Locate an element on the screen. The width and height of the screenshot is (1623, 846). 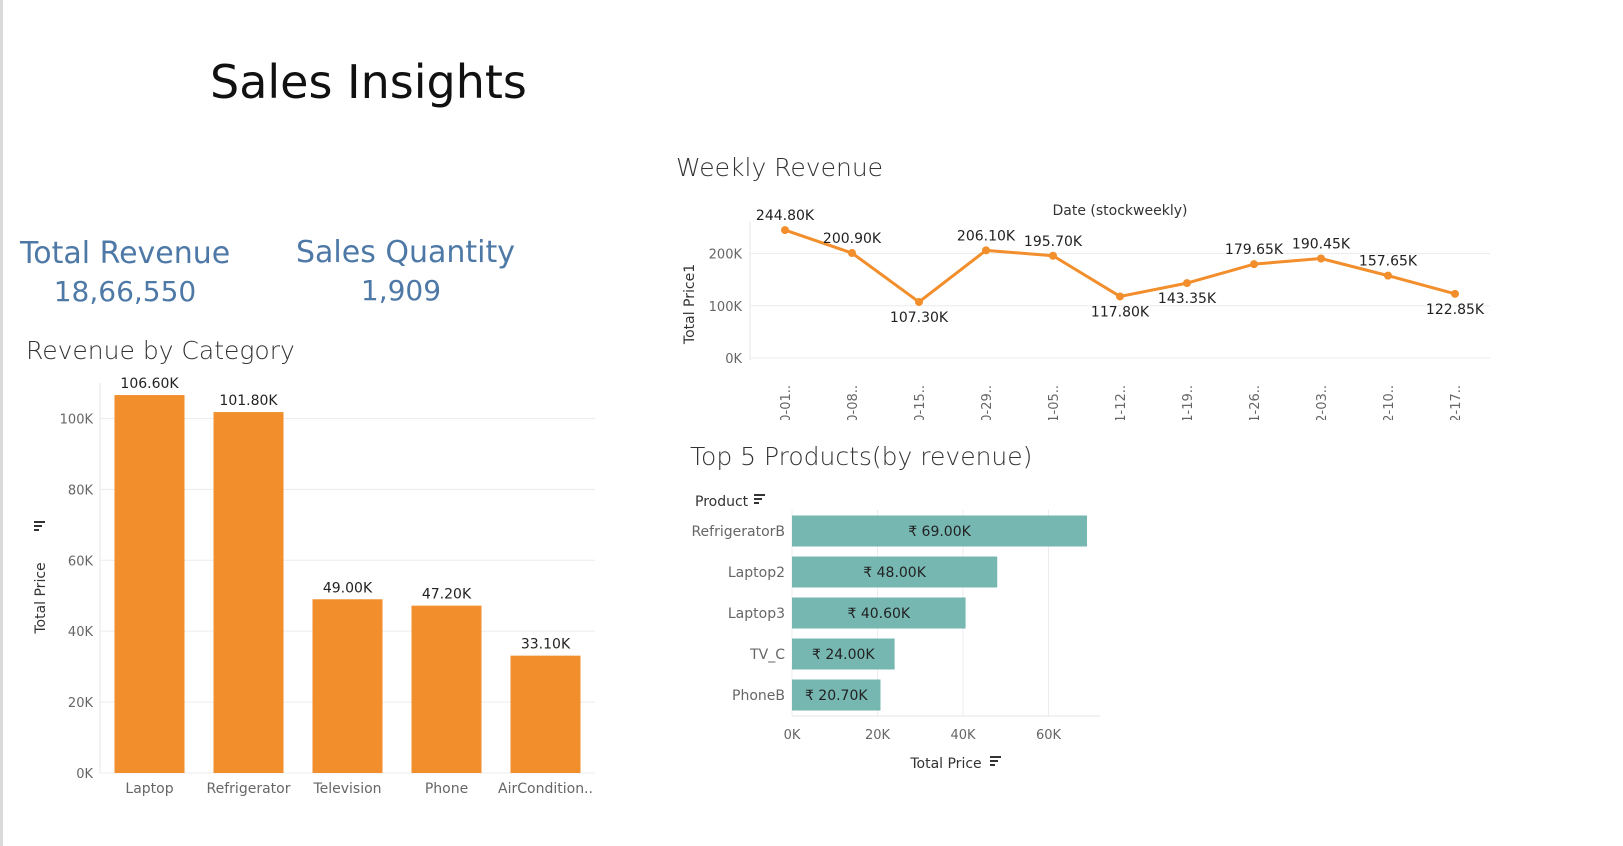
sales-quantity-label: Sales Quantity is located at coordinates (406, 252).